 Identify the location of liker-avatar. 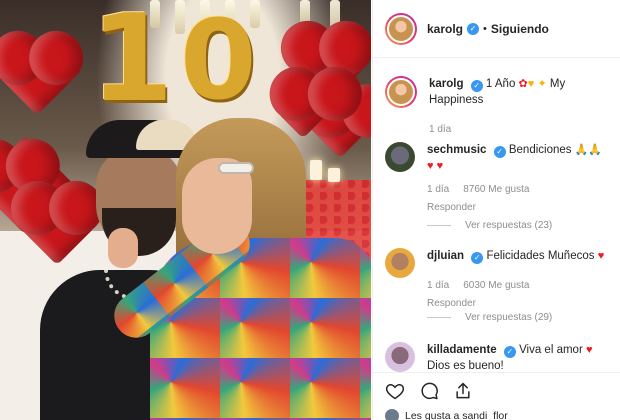
(392, 414).